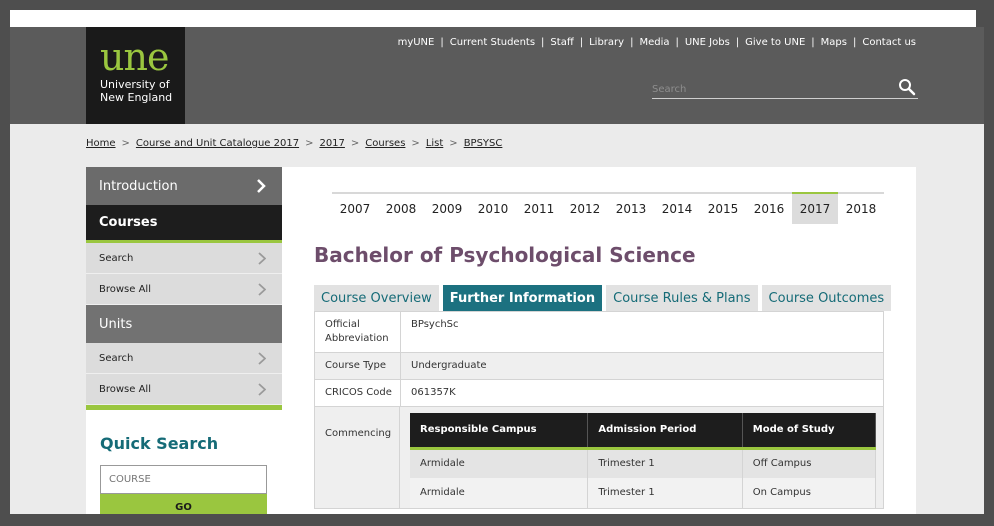  I want to click on sidebar-courses-search-label: Search, so click(116, 258).